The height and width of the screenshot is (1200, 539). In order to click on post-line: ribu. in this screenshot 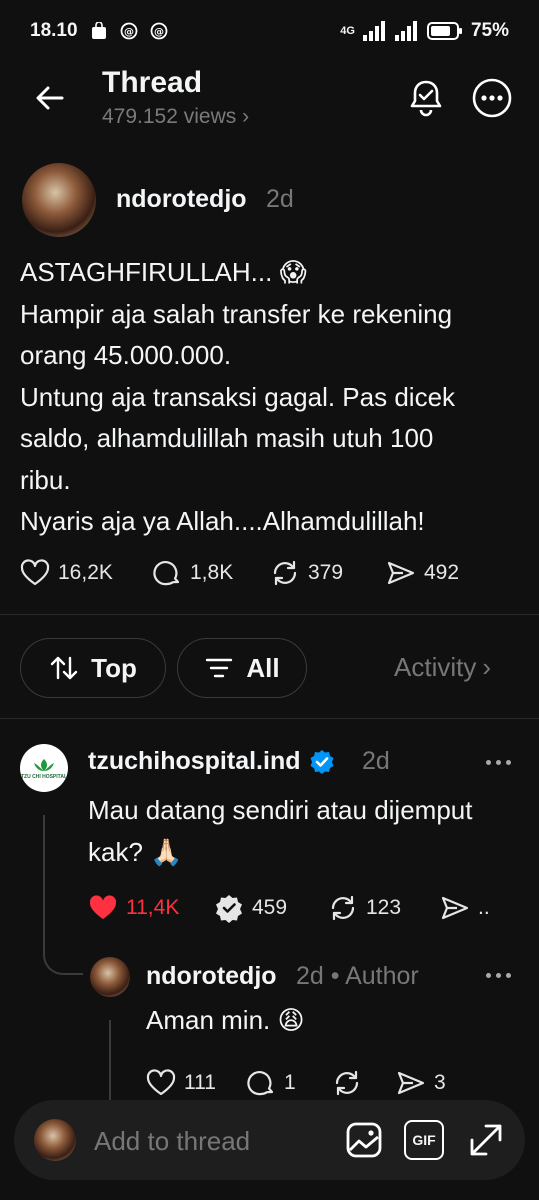, I will do `click(45, 479)`.